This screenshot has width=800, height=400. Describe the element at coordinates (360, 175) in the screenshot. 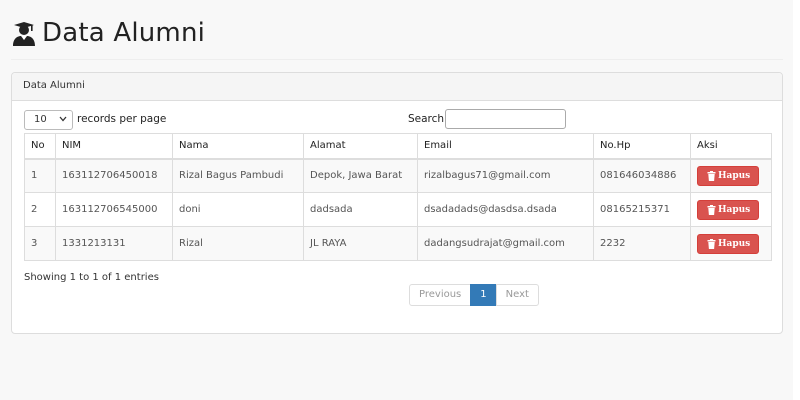

I see `cell-alamat: Depok, Jawa Barat` at that location.